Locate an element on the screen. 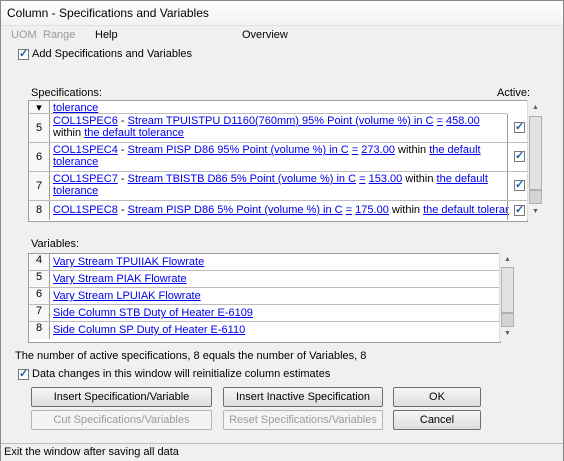 Image resolution: width=564 pixels, height=461 pixels. variable-row: 5 Vary Stream PIAK Flowrate is located at coordinates (264, 279).